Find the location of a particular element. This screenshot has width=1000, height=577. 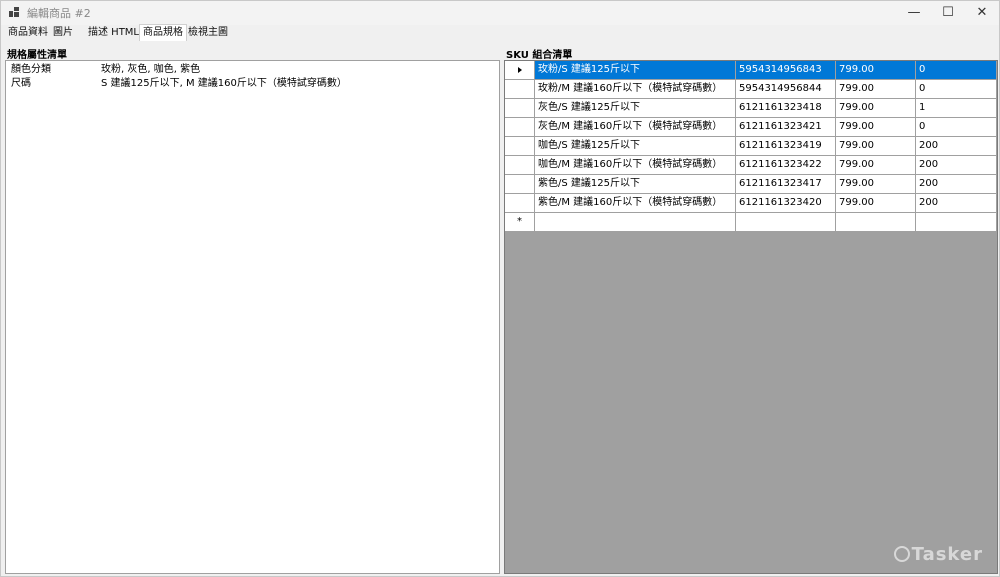

sku-name-cell: 咖色/M 建議160斤以下（模特試穿碼數） is located at coordinates (635, 165).